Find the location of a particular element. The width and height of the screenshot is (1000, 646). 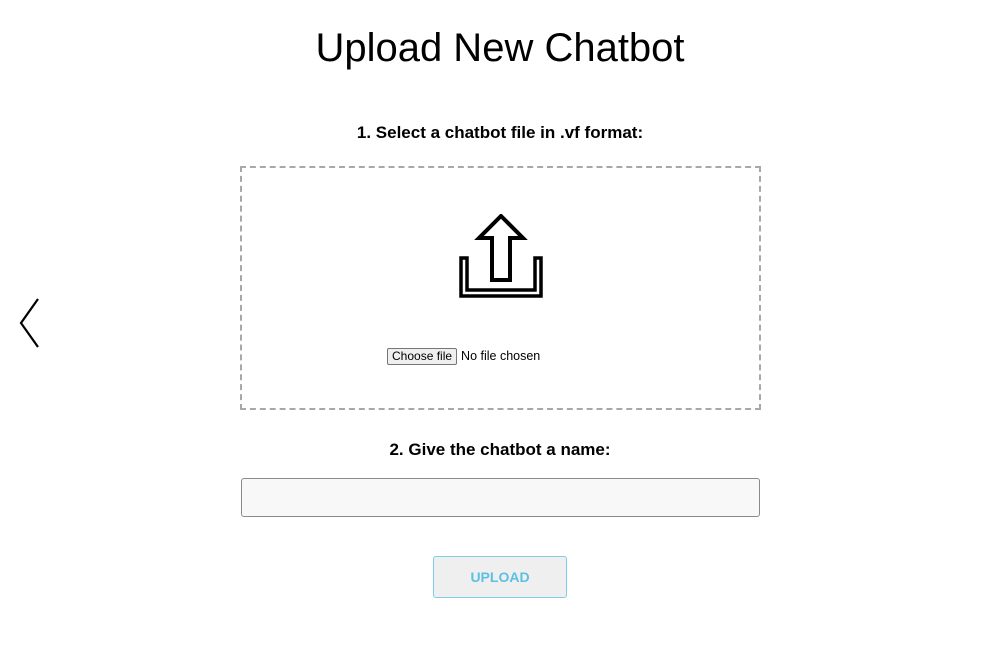

file-input: Choose file No file chosen is located at coordinates (463, 356).